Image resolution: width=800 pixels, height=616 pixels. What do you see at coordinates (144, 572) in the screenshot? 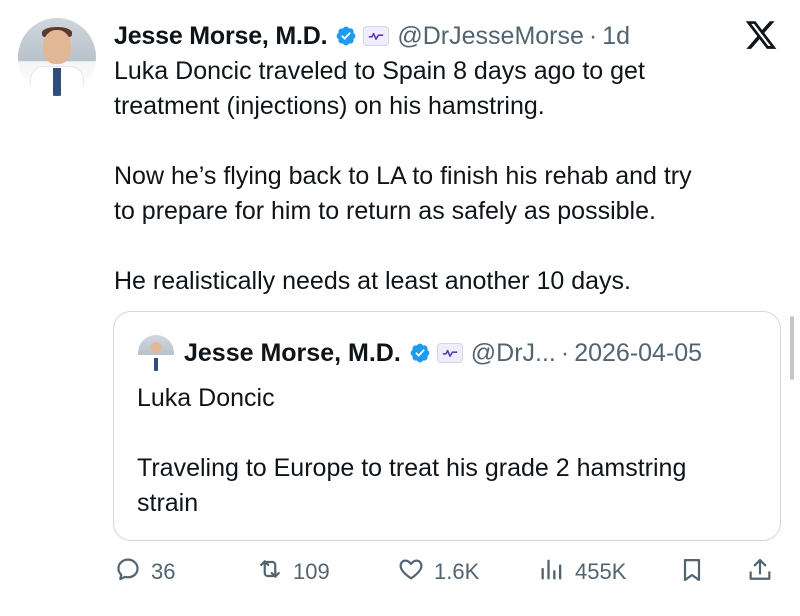
I see `reply-button: 36` at bounding box center [144, 572].